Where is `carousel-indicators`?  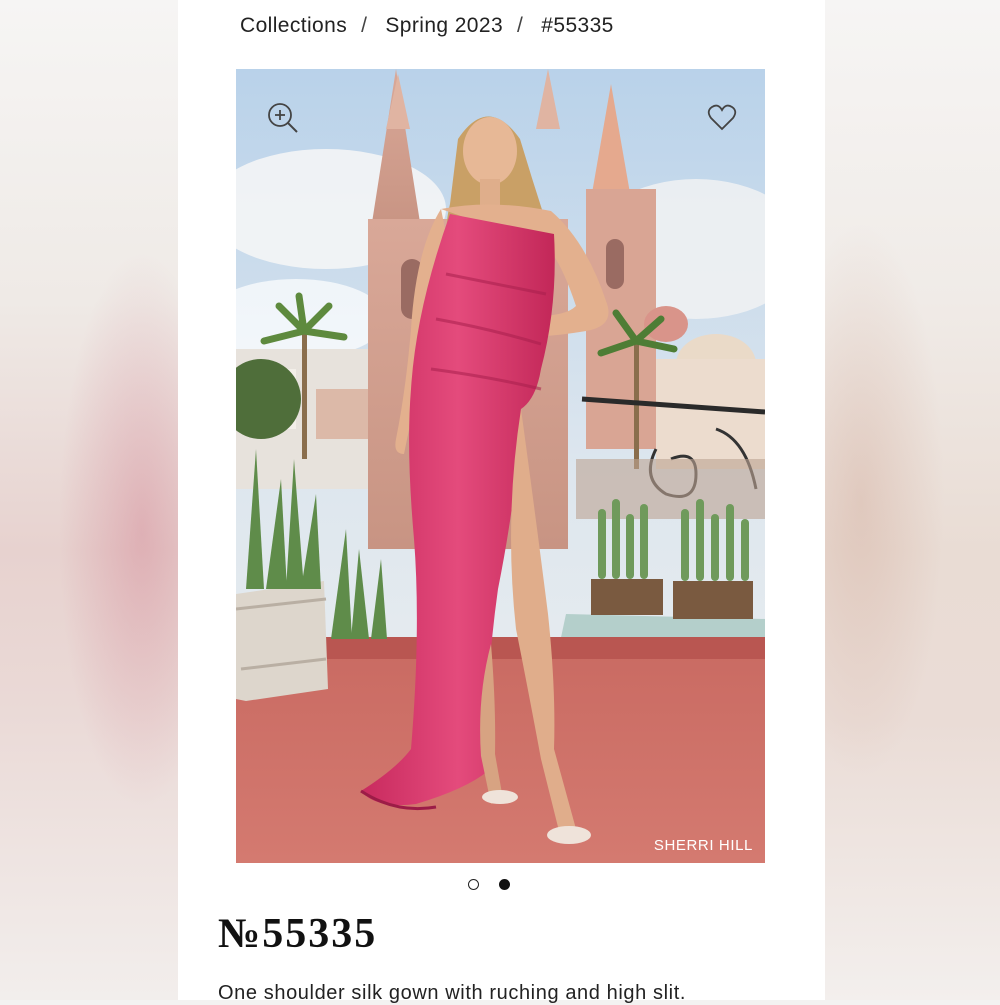 carousel-indicators is located at coordinates (489, 884).